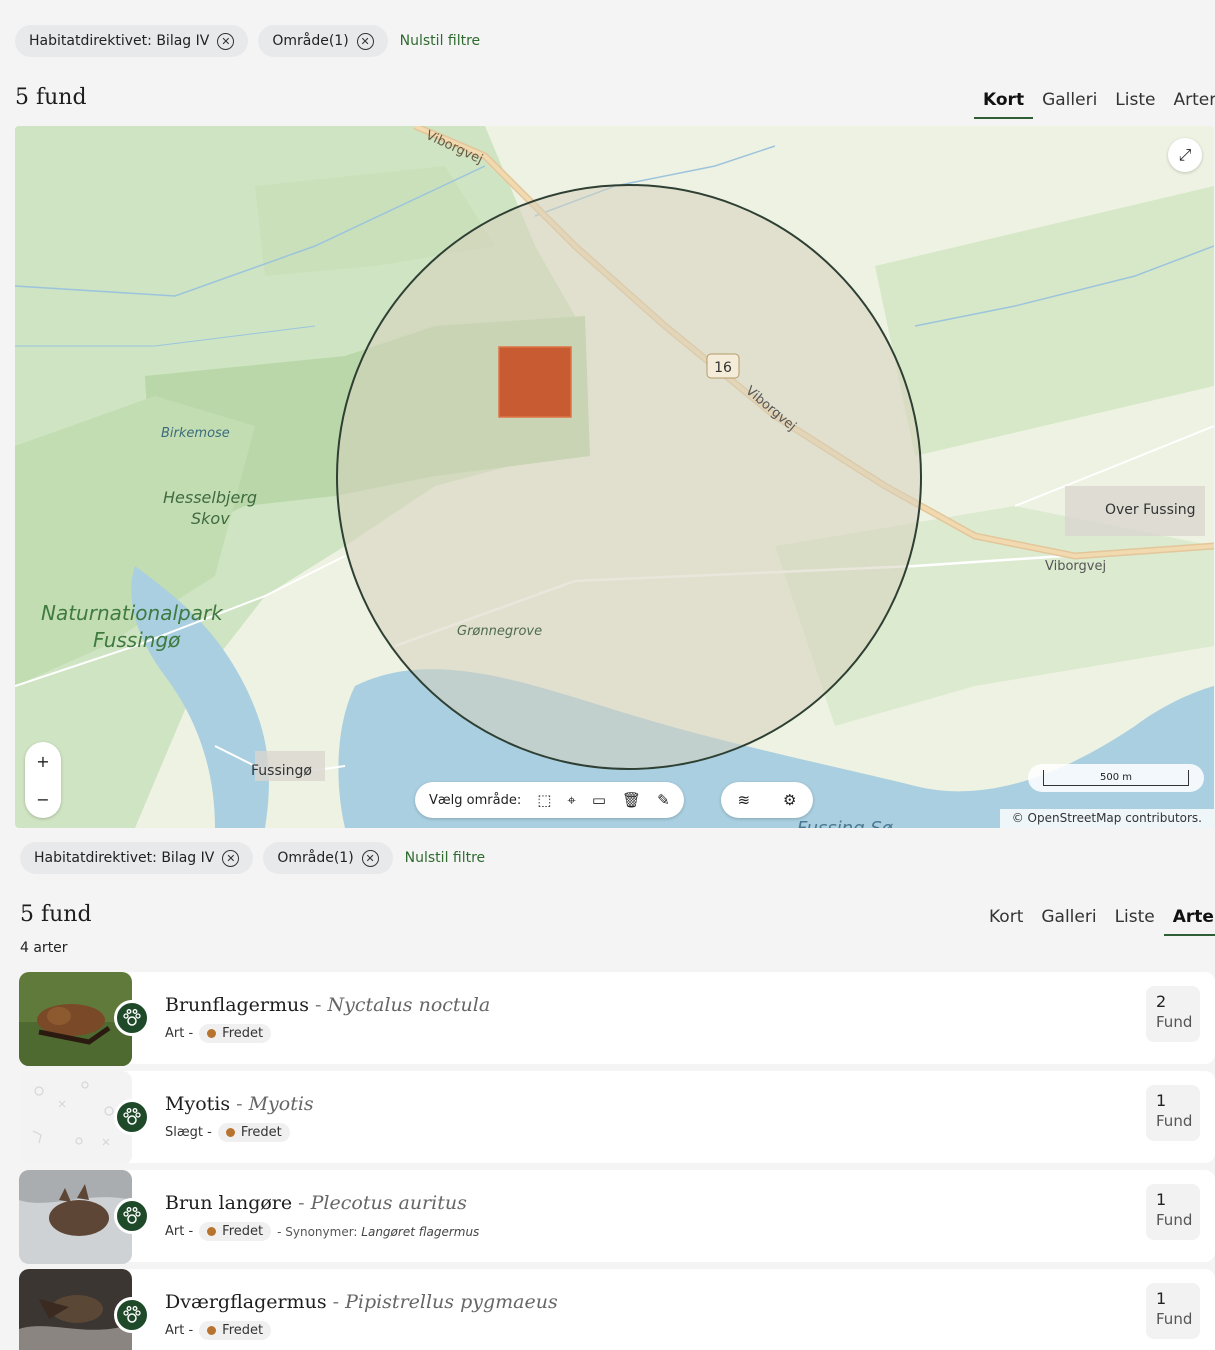  What do you see at coordinates (1075, 566) in the screenshot?
I see `map-label-viborgvej-right: Viborgvej` at bounding box center [1075, 566].